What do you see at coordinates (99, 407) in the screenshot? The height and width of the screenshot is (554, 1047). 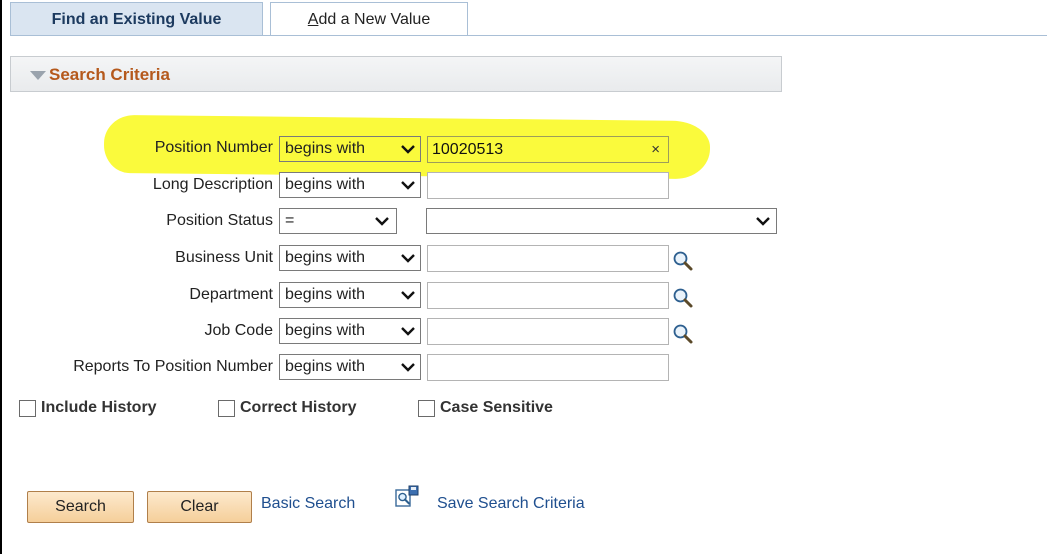 I see `include-history-label: Include History` at bounding box center [99, 407].